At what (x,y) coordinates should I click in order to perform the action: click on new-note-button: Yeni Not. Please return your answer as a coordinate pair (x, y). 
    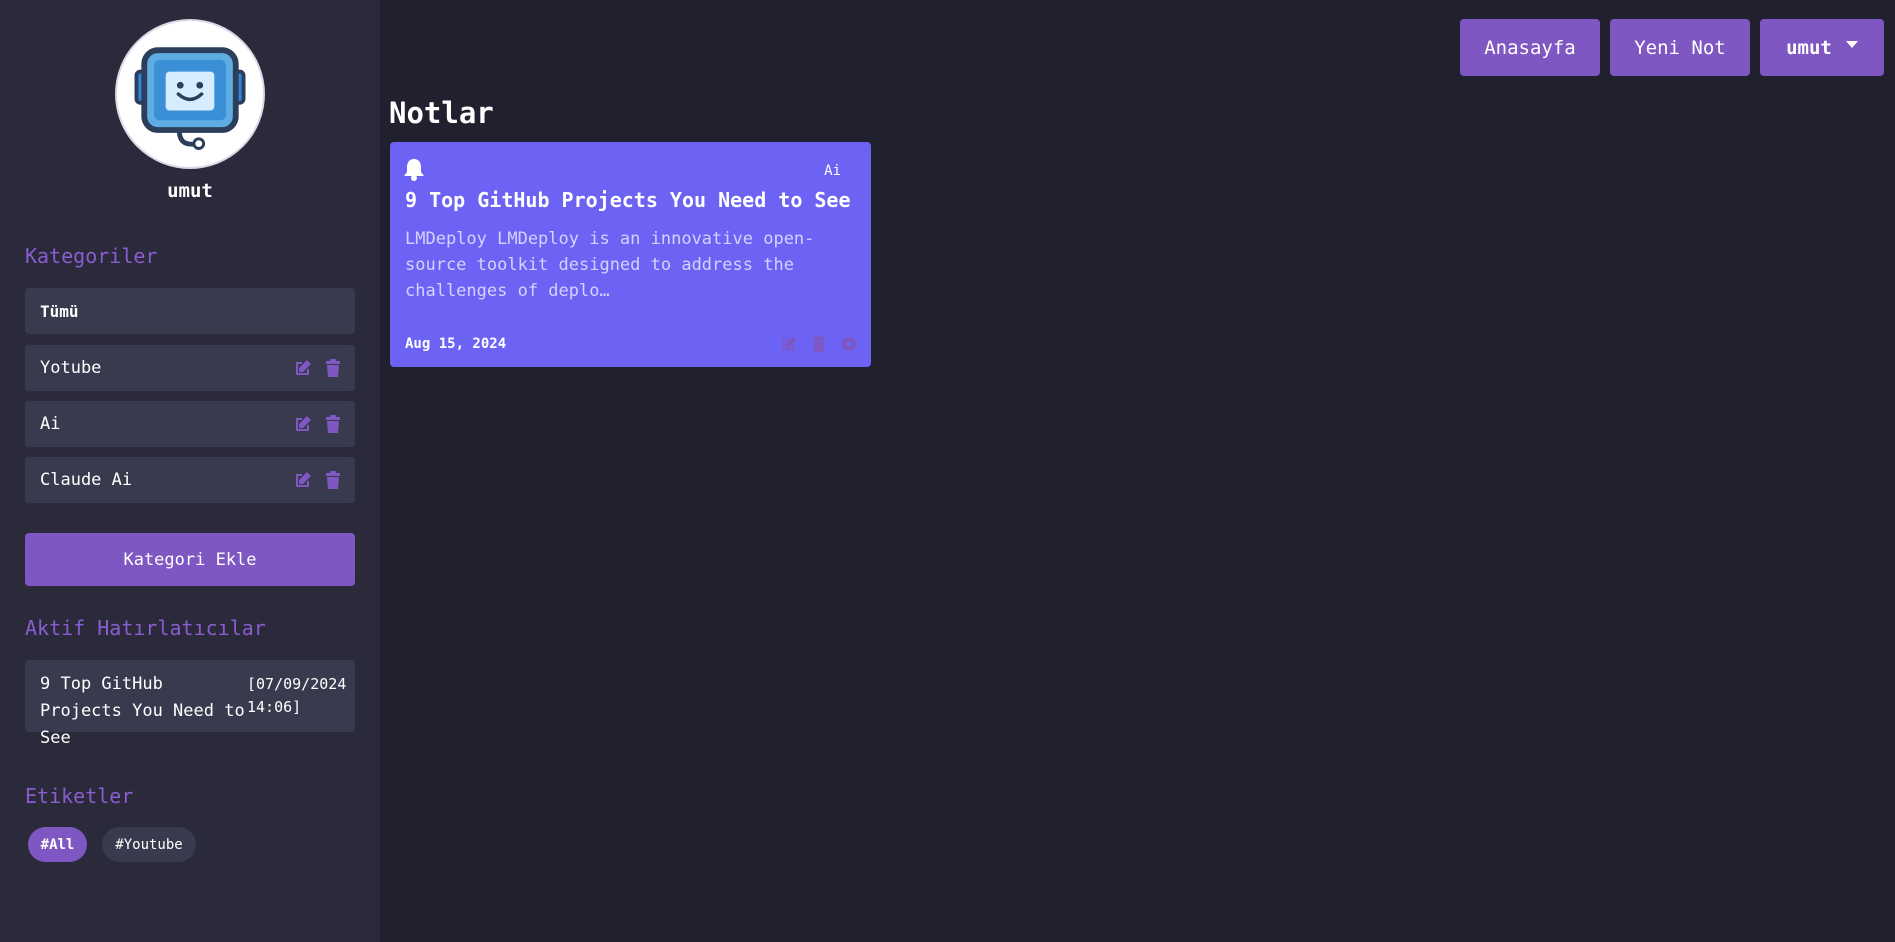
    Looking at the image, I should click on (1680, 47).